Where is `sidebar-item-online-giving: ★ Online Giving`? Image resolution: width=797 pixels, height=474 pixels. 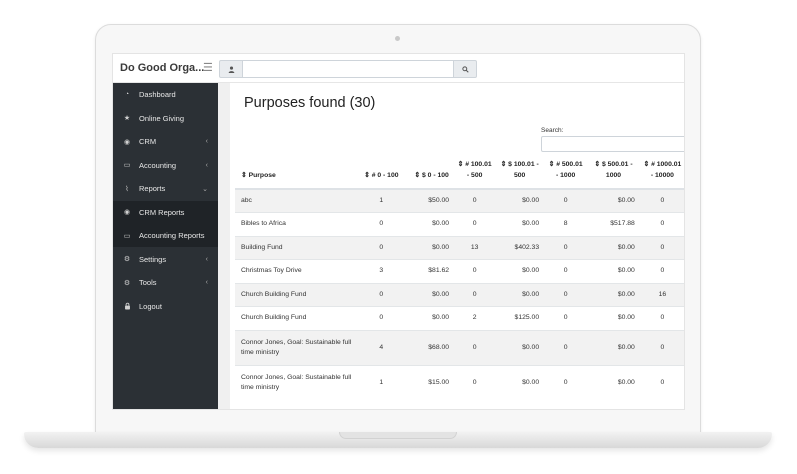
sidebar-item-online-giving: ★ Online Giving is located at coordinates (165, 118).